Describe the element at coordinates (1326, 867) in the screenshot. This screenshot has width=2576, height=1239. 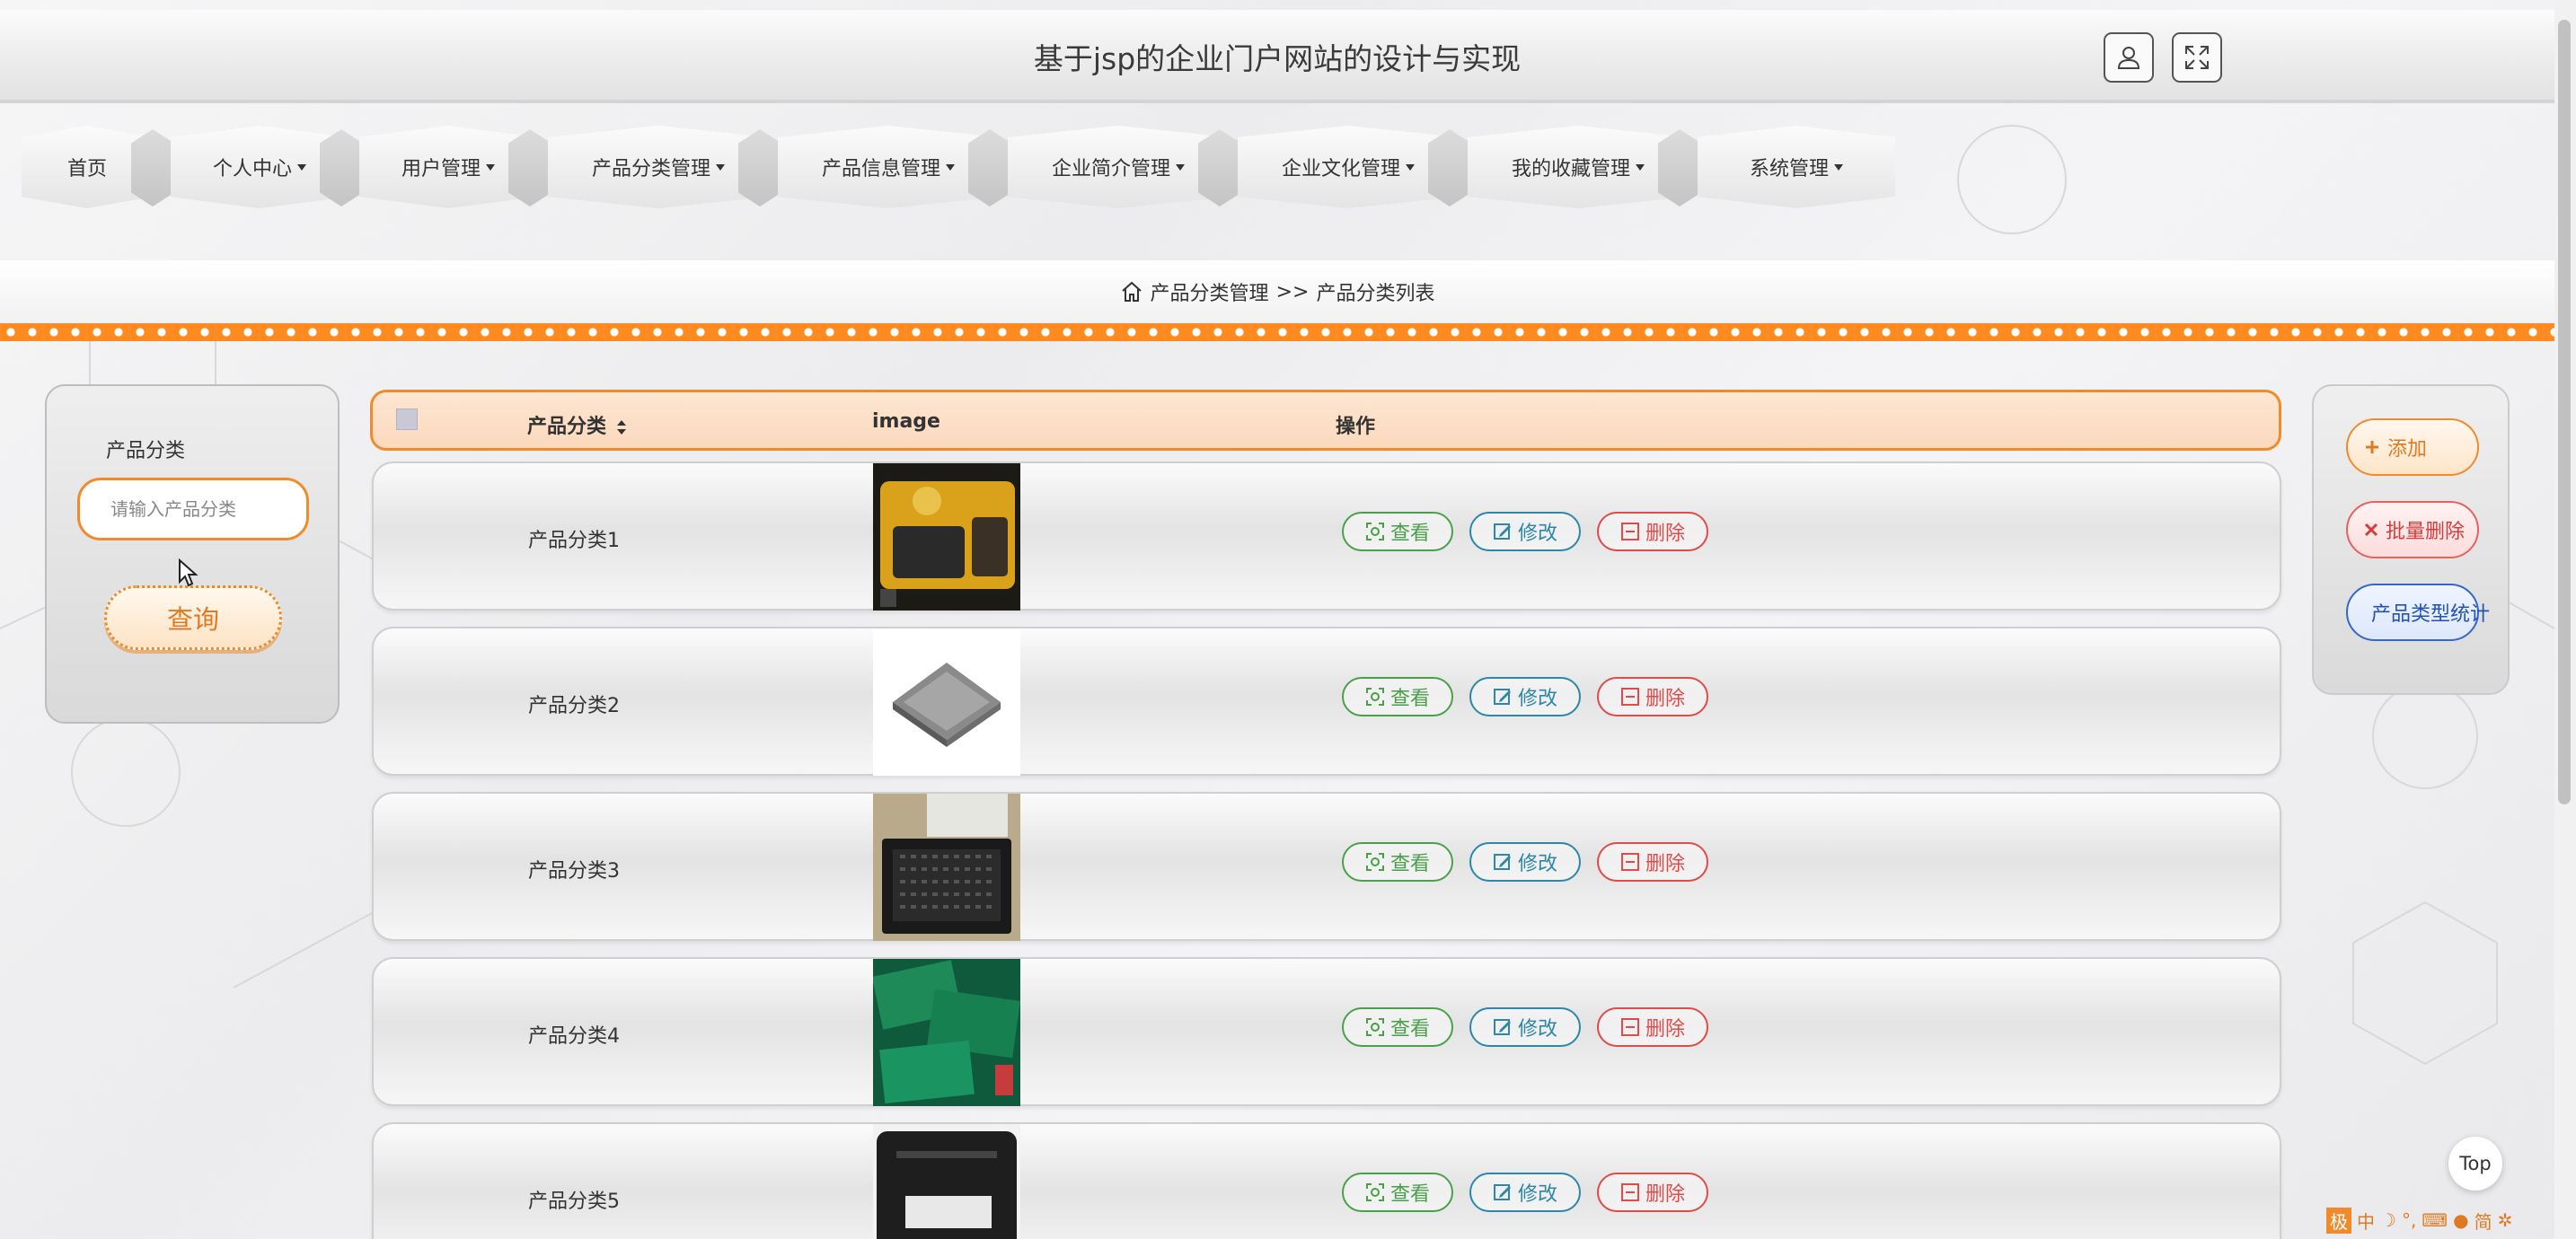
I see `table-row: 产品分类3 查看 修改 删除` at that location.